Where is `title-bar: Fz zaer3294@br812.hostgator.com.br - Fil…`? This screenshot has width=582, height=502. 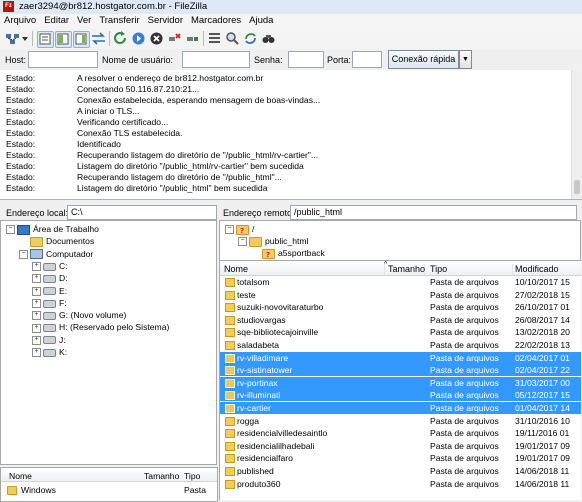
title-bar: Fz zaer3294@br812.hostgator.com.br - Fil… is located at coordinates (291, 7).